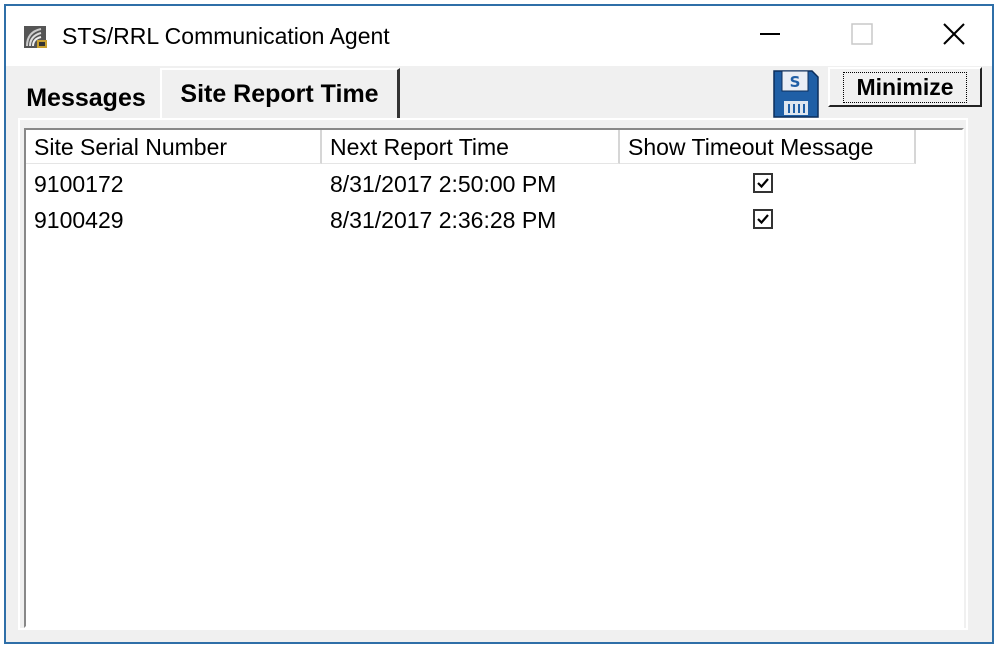  I want to click on column-header-site-serial: Site Serial Number, so click(174, 147).